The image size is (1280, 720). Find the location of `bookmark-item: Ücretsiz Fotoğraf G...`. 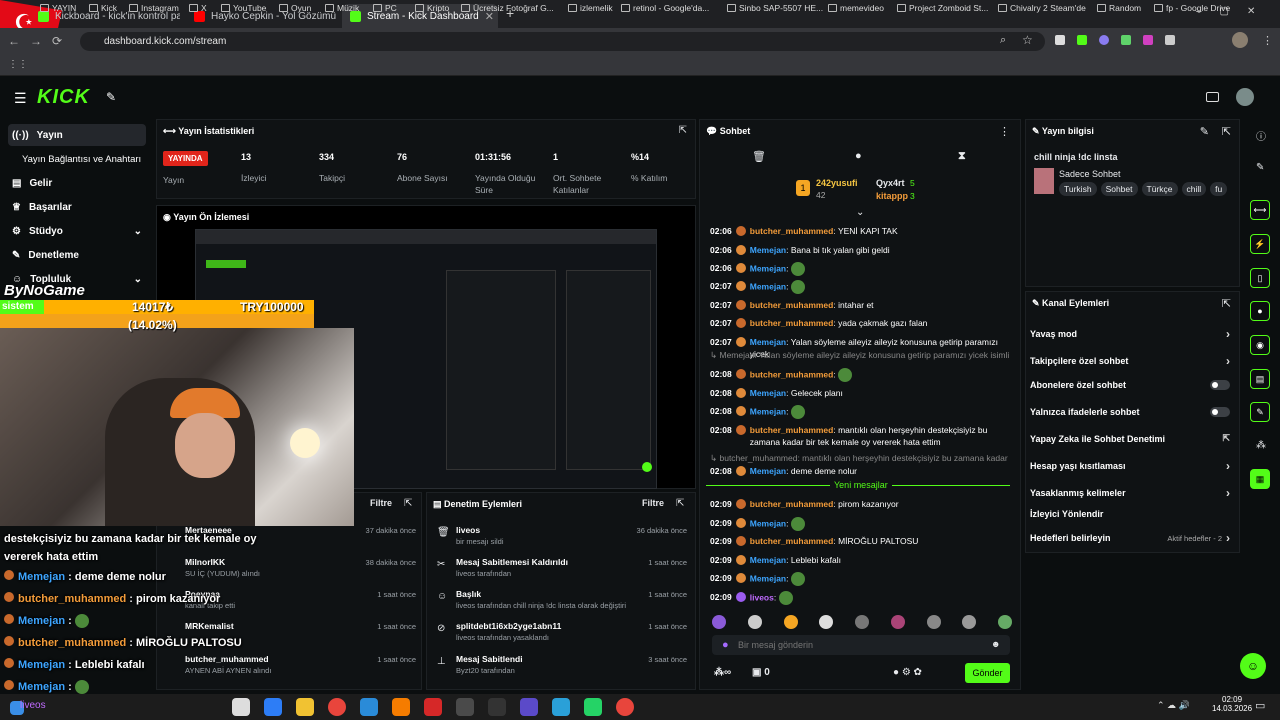

bookmark-item: Ücretsiz Fotoğraf G... is located at coordinates (507, 8).